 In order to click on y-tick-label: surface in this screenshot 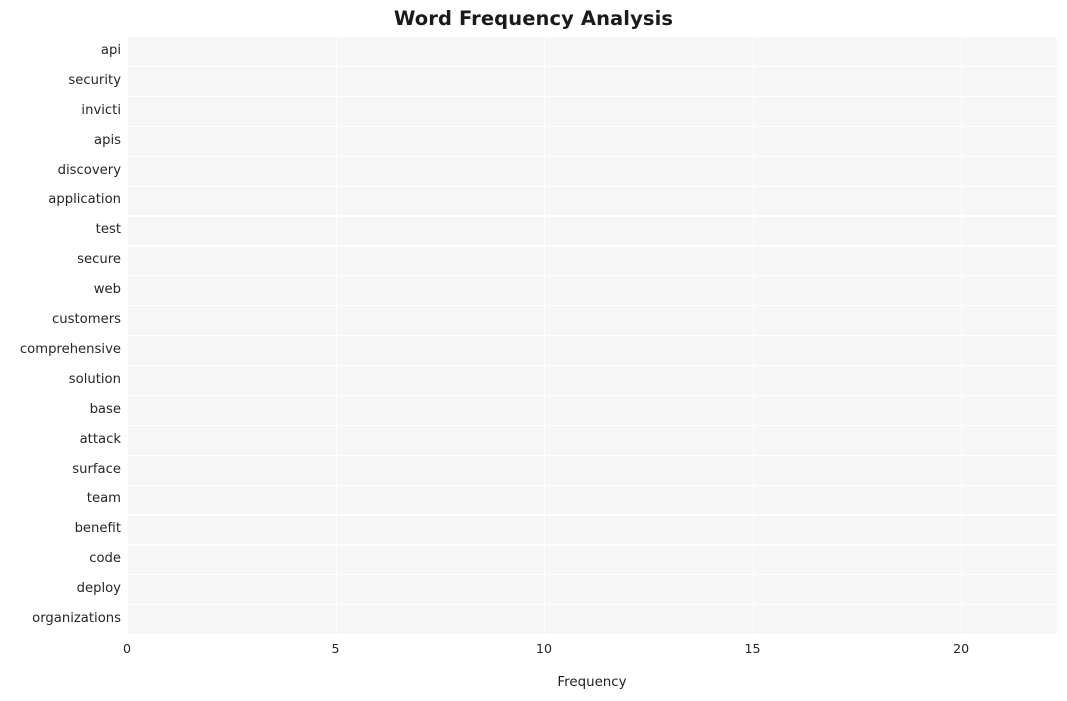, I will do `click(96, 469)`.